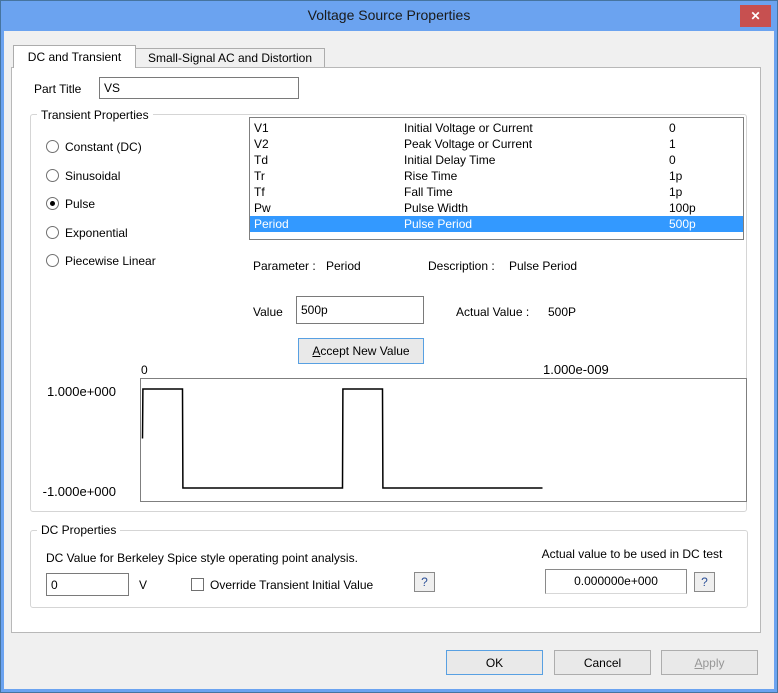 Image resolution: width=778 pixels, height=693 pixels. I want to click on help-button-override: ?, so click(424, 582).